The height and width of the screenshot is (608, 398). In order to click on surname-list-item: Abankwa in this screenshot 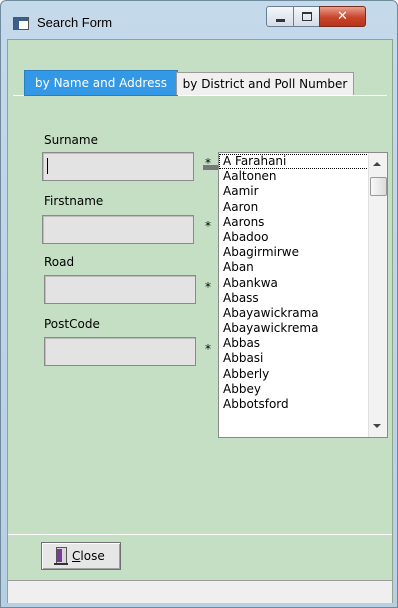, I will do `click(294, 283)`.